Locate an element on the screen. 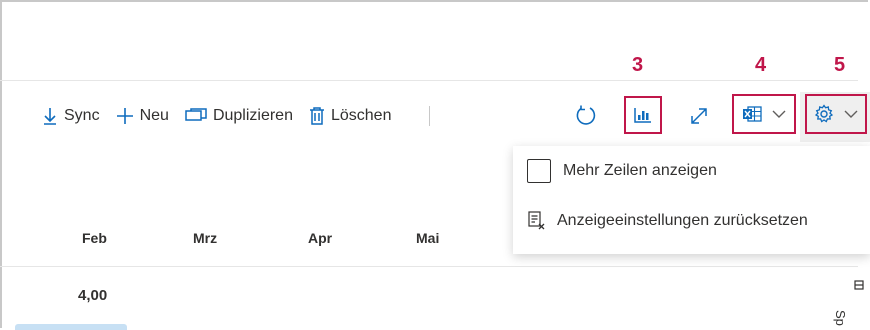 This screenshot has height=330, width=870. command-bar: Sync Neu Duplizieren Löschen is located at coordinates (253, 116).